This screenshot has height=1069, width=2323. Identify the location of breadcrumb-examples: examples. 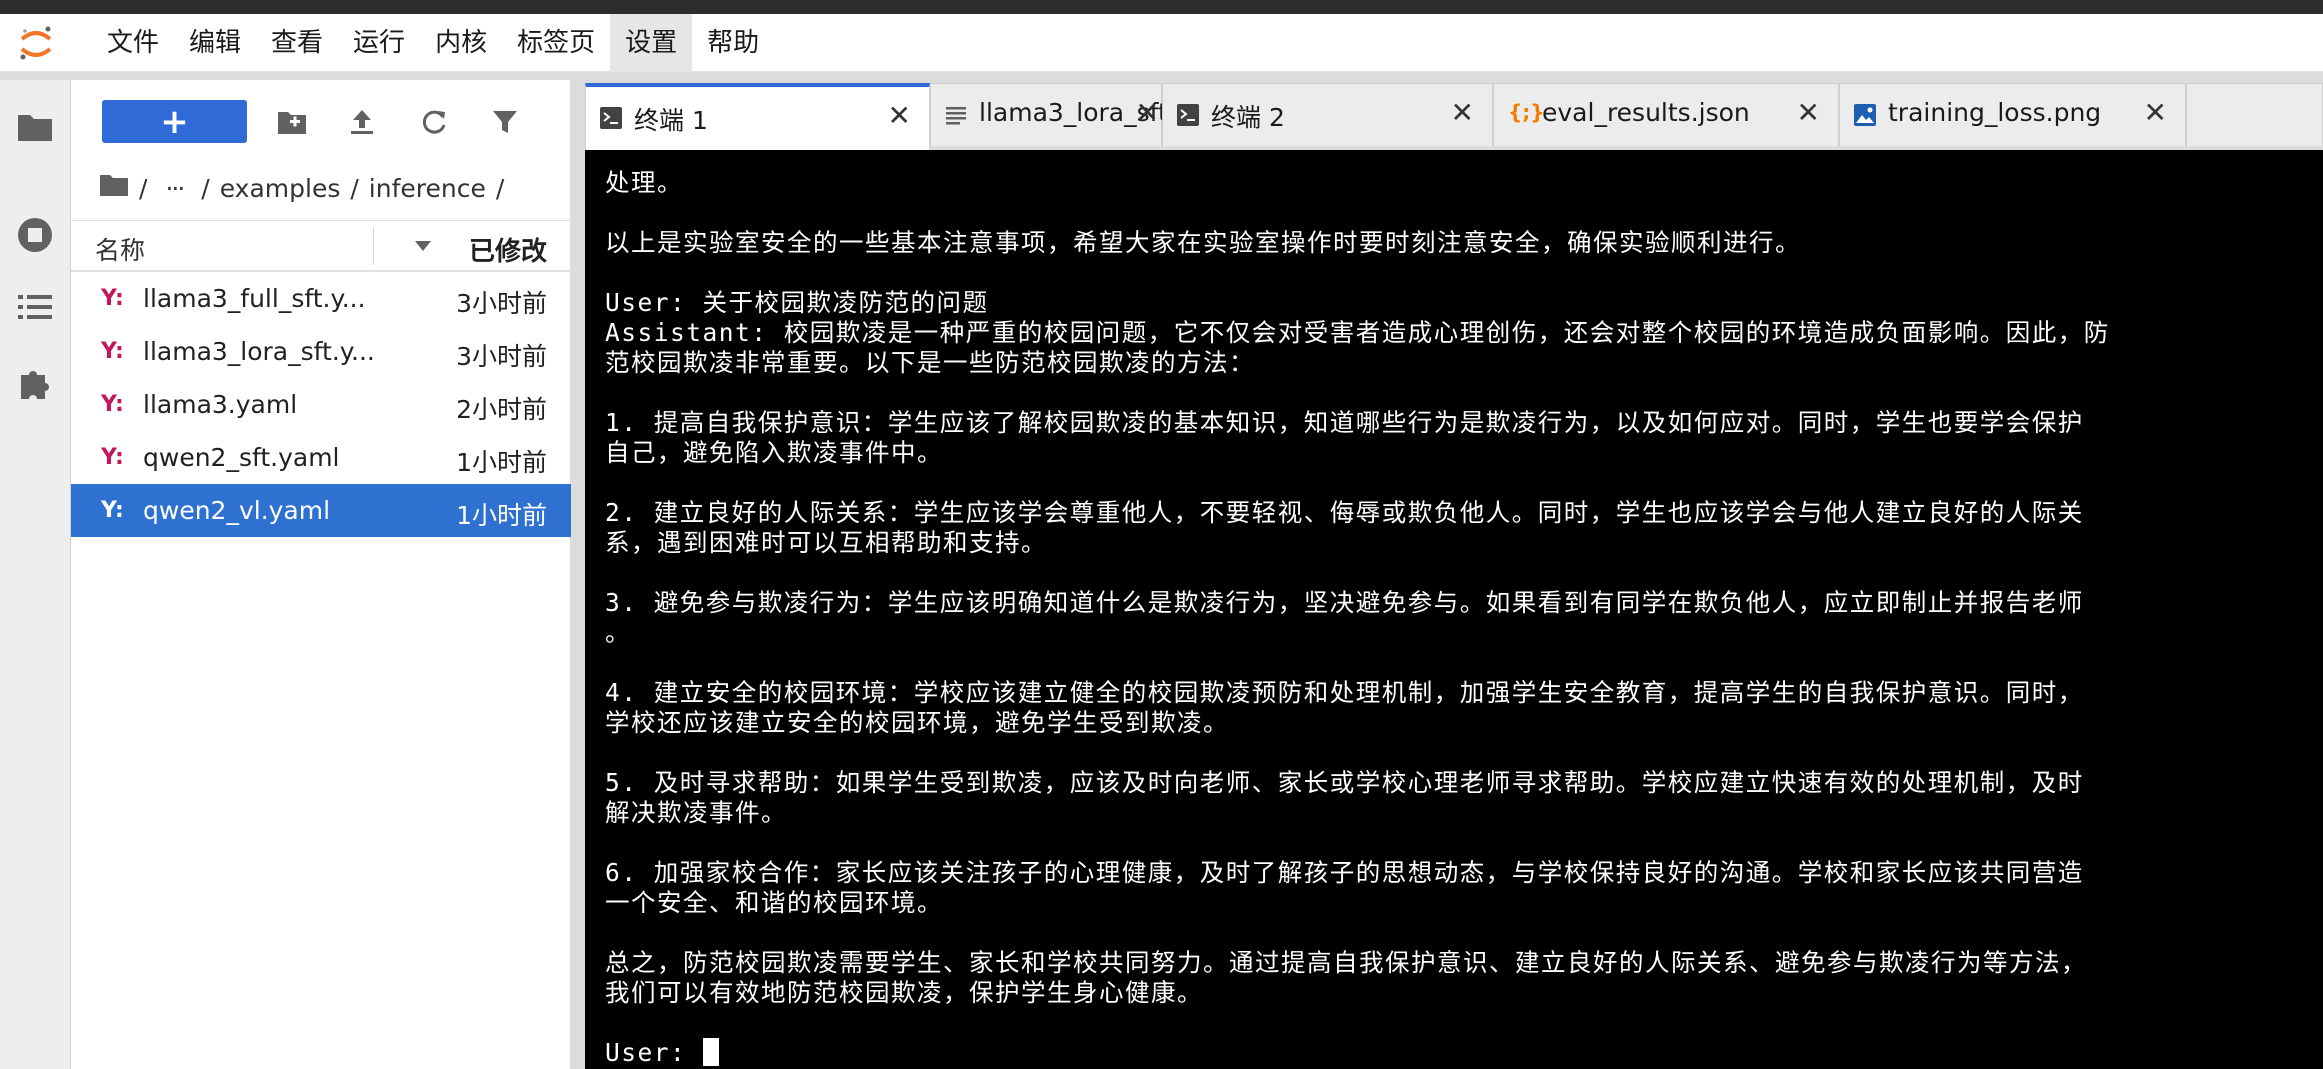
(280, 188).